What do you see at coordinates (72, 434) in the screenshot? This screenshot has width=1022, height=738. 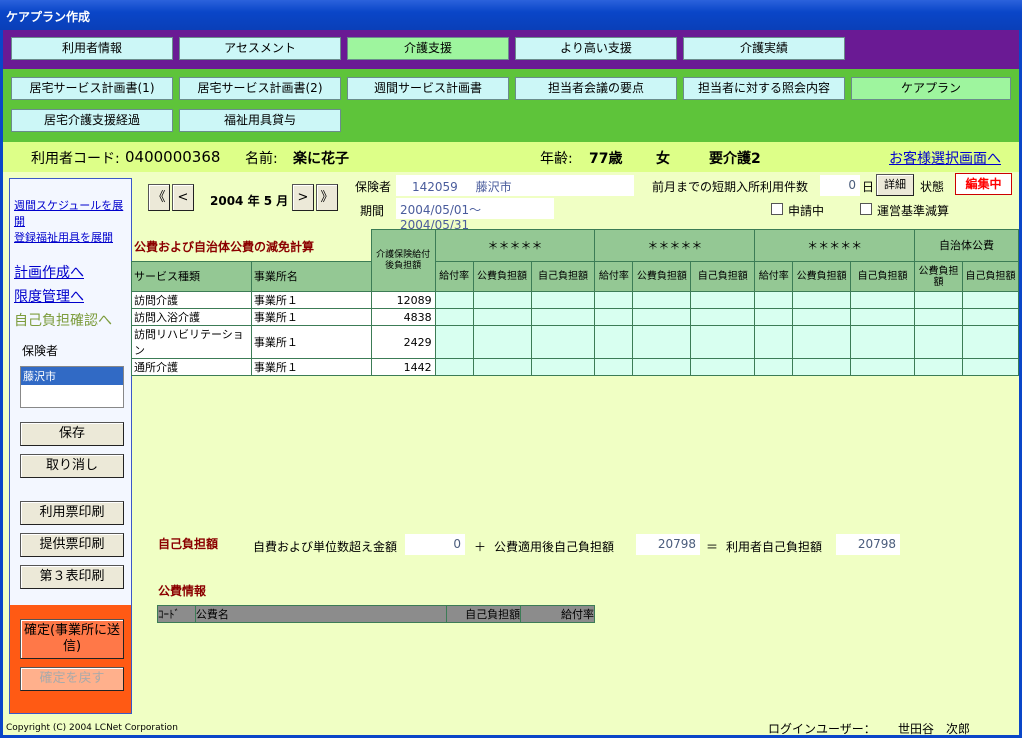 I see `save-button: 保存` at bounding box center [72, 434].